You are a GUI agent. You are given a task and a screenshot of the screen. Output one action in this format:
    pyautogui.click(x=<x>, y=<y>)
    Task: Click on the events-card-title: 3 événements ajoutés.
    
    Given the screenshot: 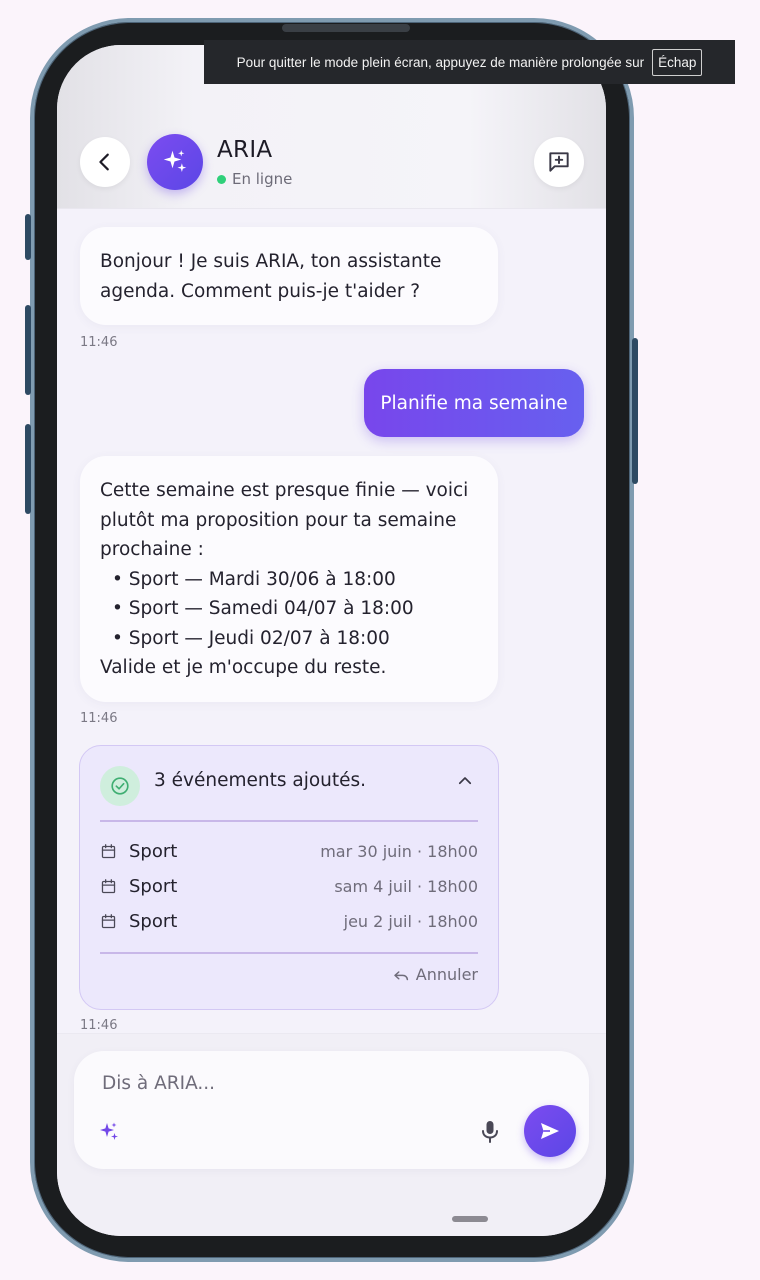 What is the action you would take?
    pyautogui.click(x=260, y=780)
    